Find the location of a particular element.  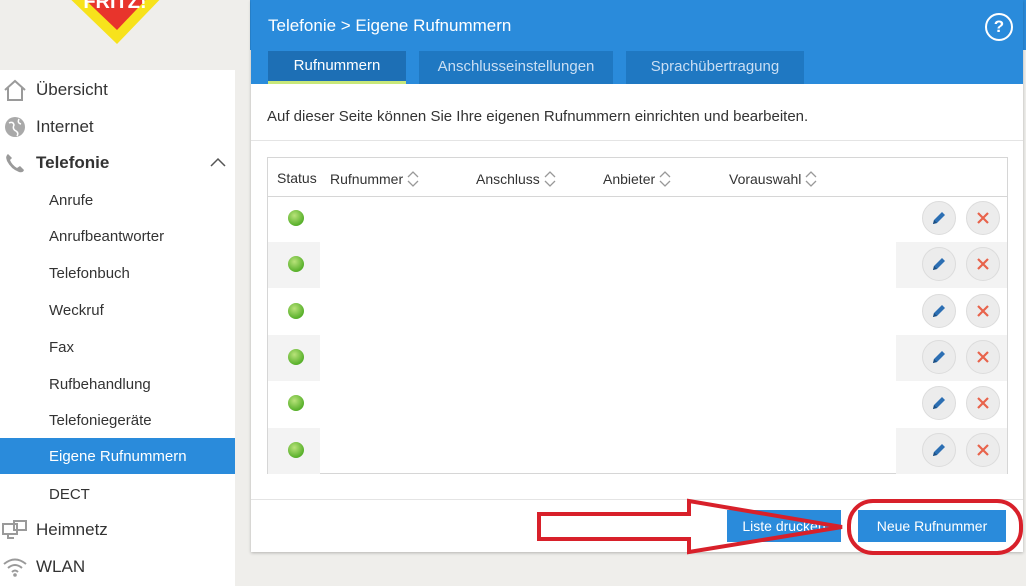

sidebar-item-fax: Fax is located at coordinates (117, 347).